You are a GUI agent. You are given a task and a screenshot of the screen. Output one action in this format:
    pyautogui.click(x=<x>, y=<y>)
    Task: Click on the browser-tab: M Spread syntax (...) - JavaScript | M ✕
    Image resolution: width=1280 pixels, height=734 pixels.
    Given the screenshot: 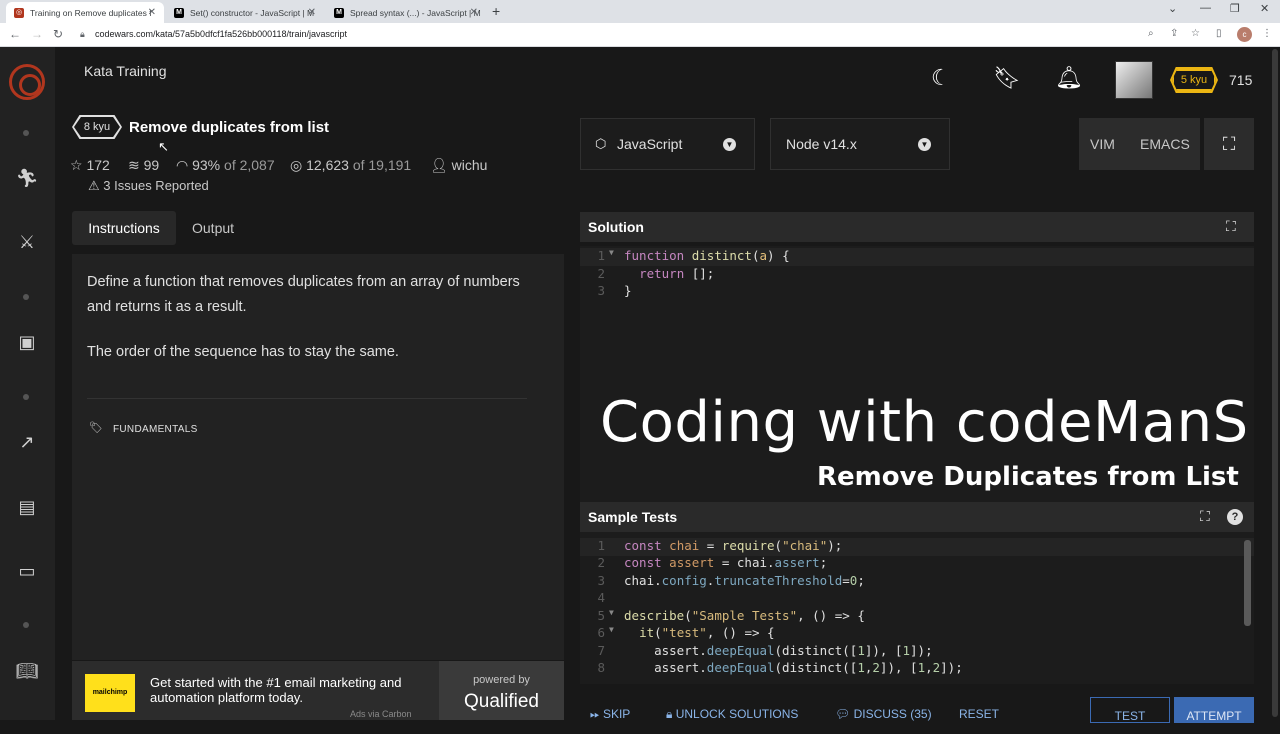 What is the action you would take?
    pyautogui.click(x=406, y=12)
    